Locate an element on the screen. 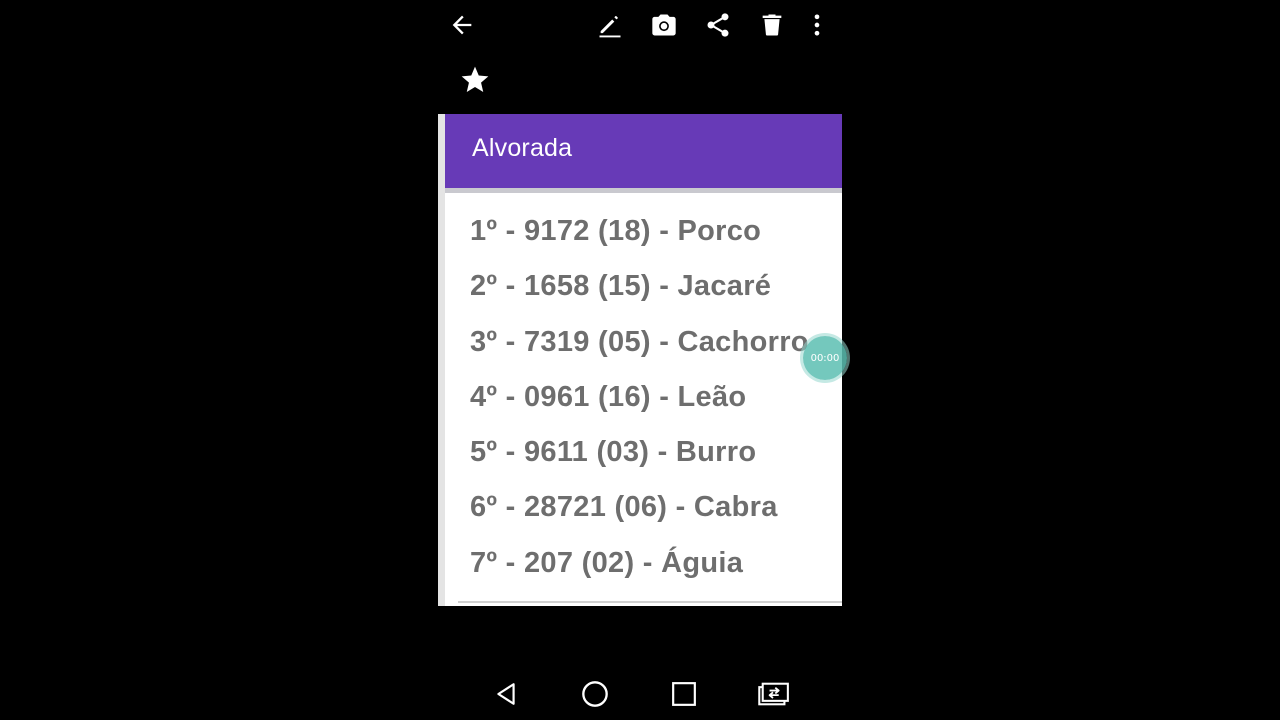 The image size is (1280, 720). triangle-back-icon is located at coordinates (506, 694).